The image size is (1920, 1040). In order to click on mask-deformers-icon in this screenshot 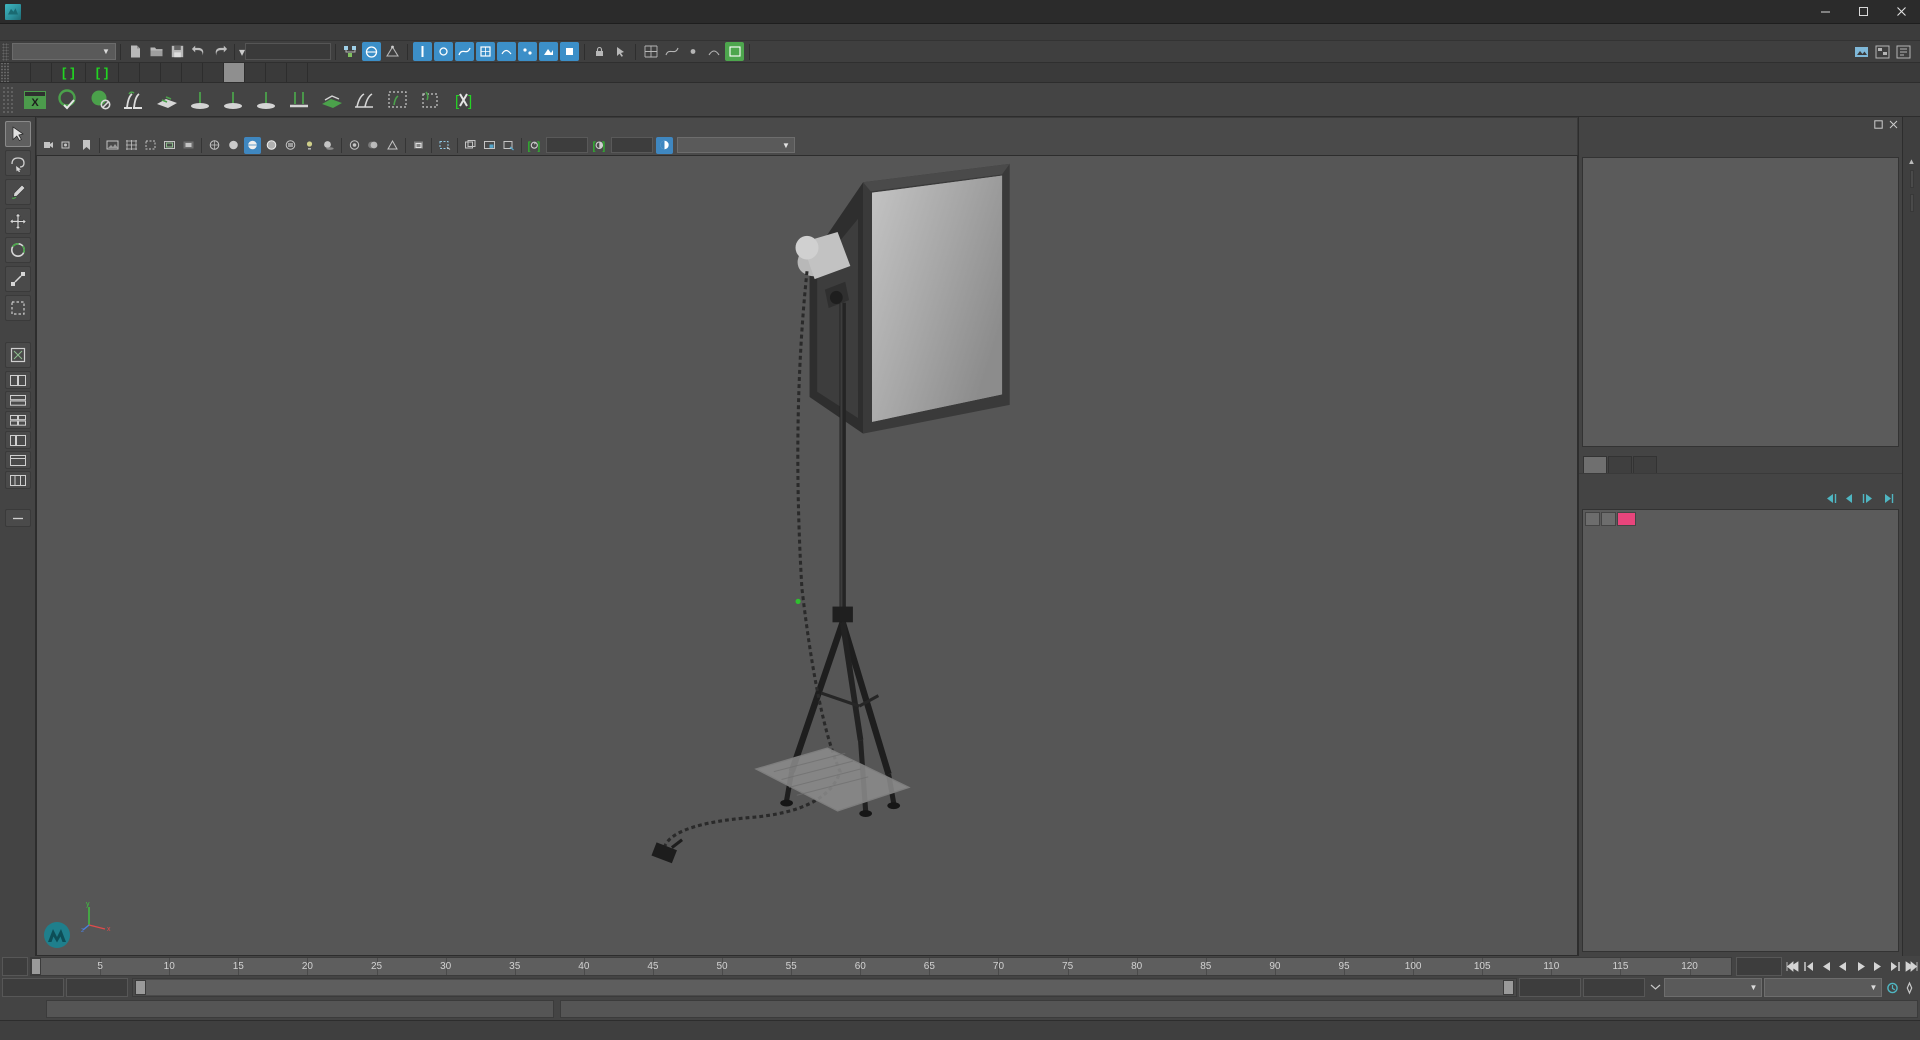, I will do `click(507, 51)`.